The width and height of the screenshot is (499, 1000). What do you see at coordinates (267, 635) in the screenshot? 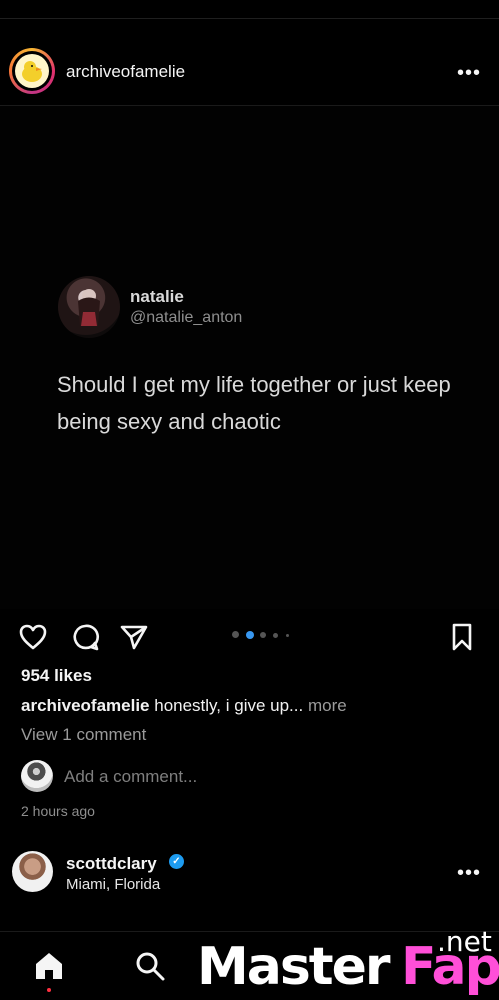
I see `carousel-indicator` at bounding box center [267, 635].